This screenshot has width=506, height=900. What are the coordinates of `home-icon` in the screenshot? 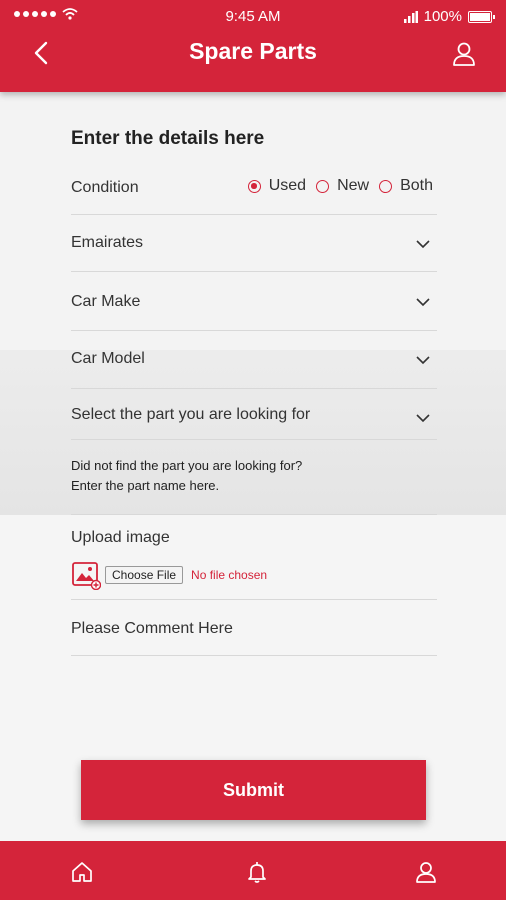 It's located at (82, 872).